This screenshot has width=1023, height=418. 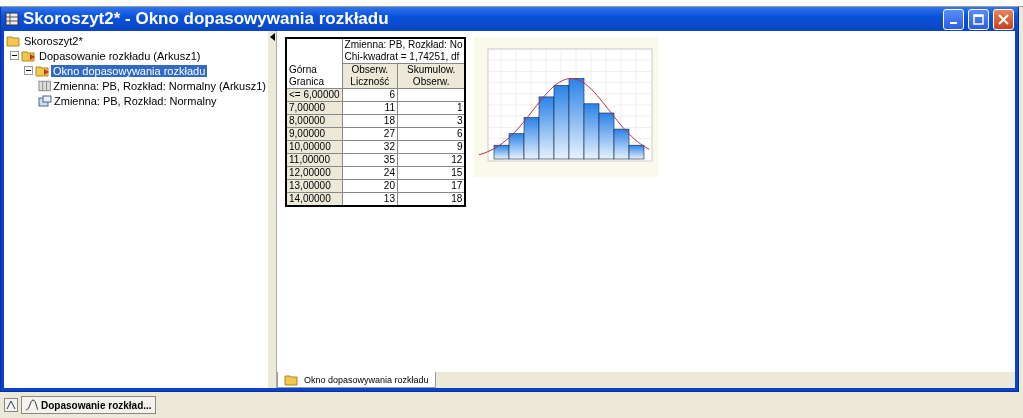 I want to click on close-icon, so click(x=1003, y=19).